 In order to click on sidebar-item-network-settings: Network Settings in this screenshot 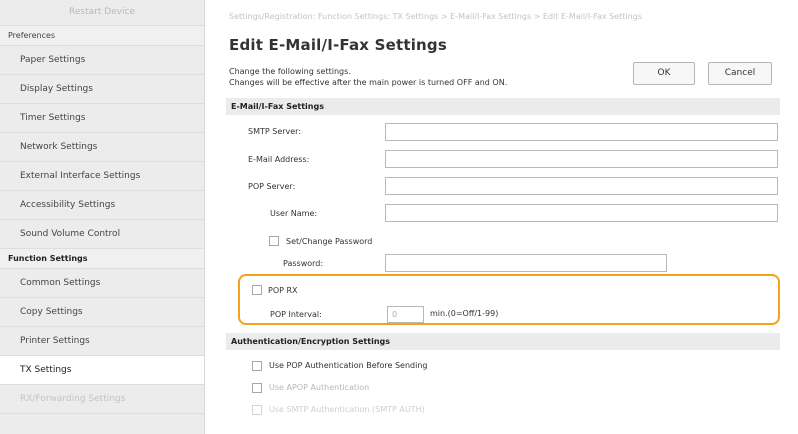, I will do `click(102, 147)`.